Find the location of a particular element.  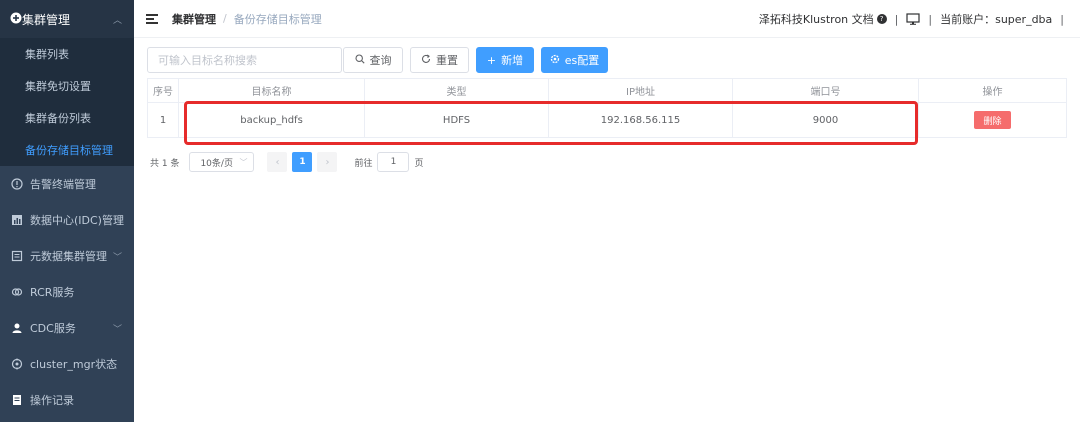

cell-type: HDFS is located at coordinates (457, 120).